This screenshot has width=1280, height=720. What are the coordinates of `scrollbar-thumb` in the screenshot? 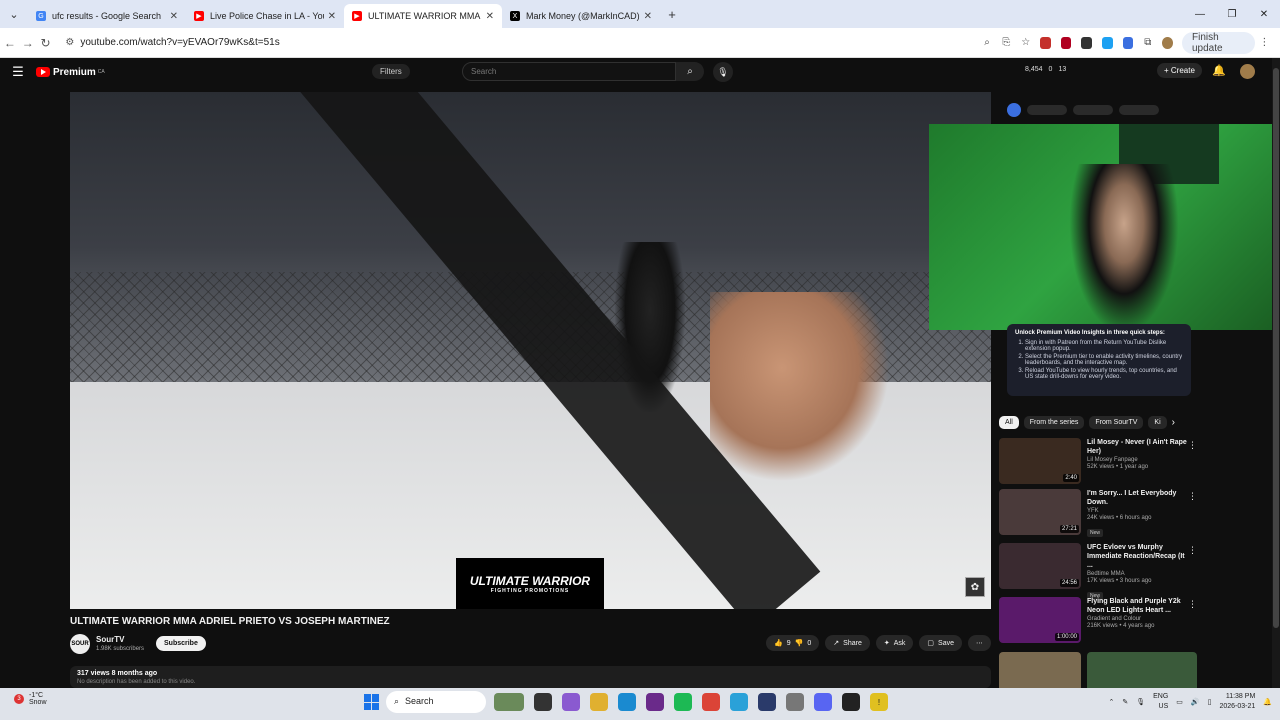 It's located at (1276, 348).